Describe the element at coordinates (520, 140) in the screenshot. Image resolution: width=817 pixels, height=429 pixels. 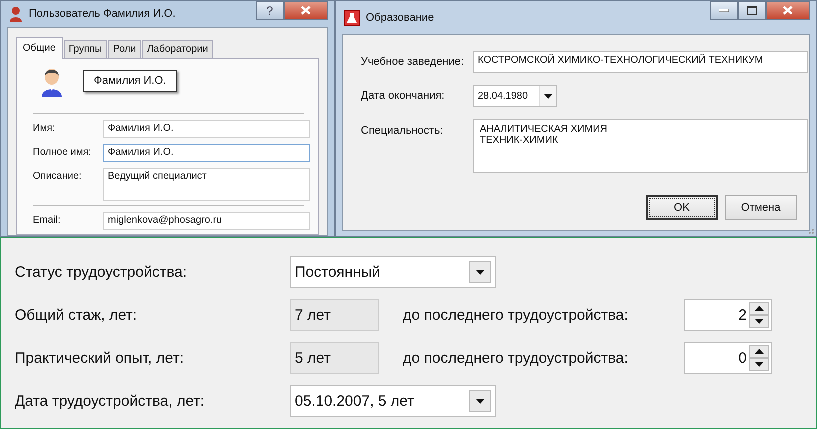
I see `text-line: ТЕХНИК-ХИМИК` at that location.